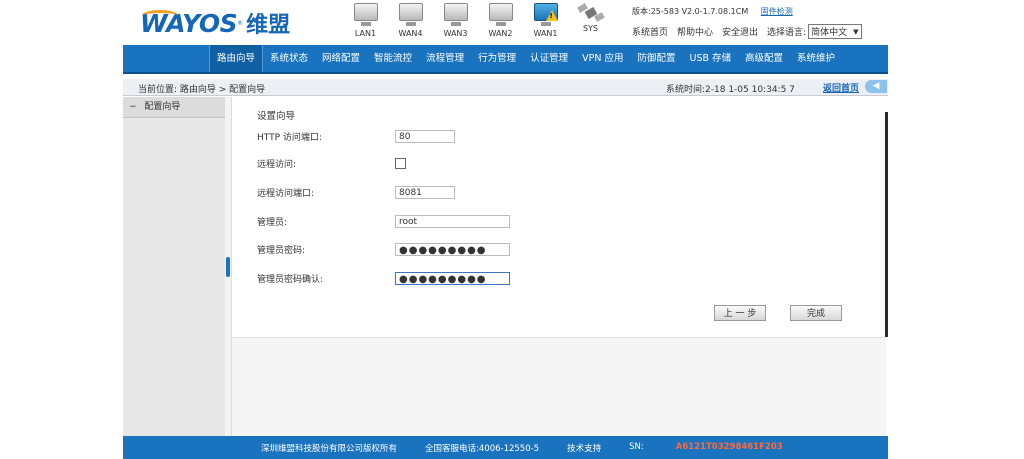 The image size is (1024, 459). I want to click on footer-hotline: 全国客服电话:4006-12550-5, so click(482, 449).